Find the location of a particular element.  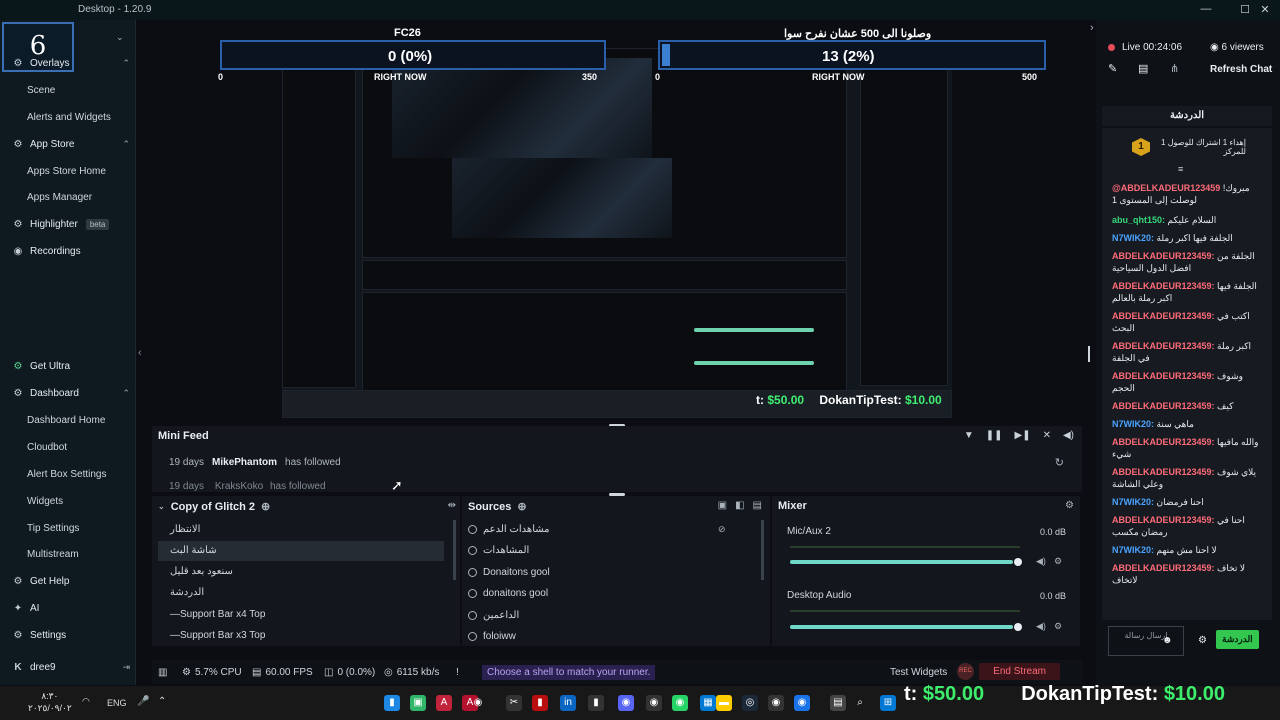

chat-username: @ABDELKADEUR123459 is located at coordinates (1166, 188).